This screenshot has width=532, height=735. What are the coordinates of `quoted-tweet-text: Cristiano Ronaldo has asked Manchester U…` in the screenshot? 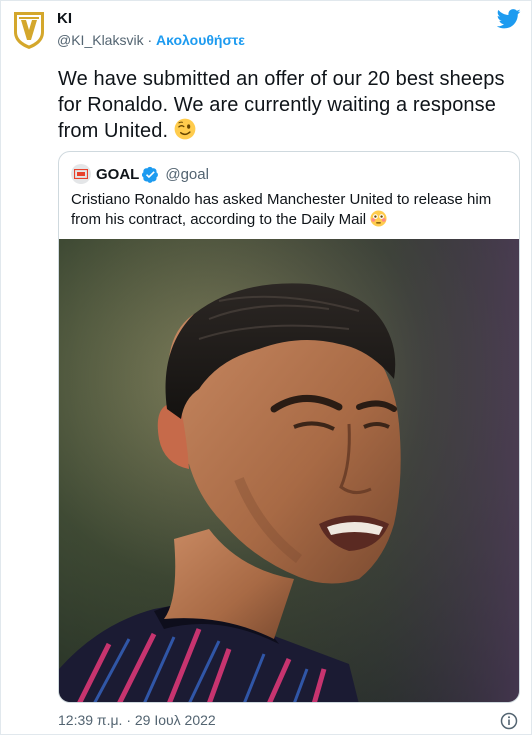 It's located at (290, 210).